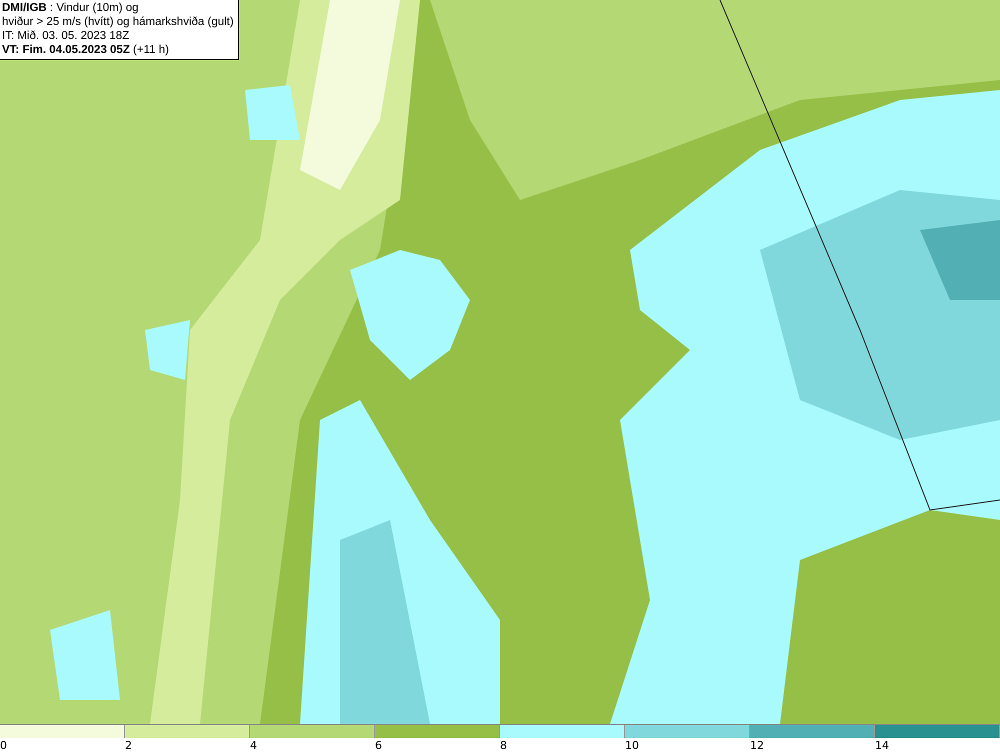 This screenshot has height=753, width=1000. I want to click on legend-label: 4, so click(253, 745).